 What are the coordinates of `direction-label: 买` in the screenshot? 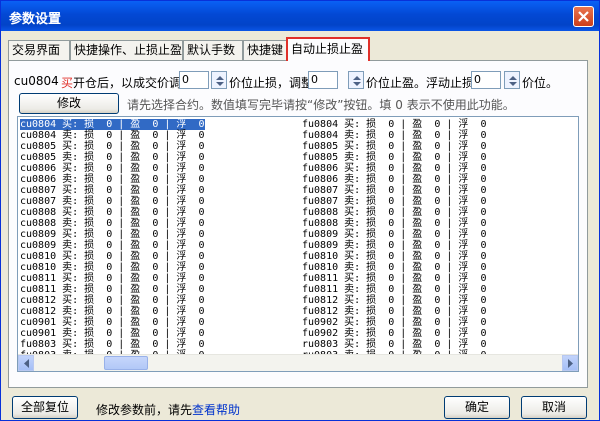 It's located at (67, 83).